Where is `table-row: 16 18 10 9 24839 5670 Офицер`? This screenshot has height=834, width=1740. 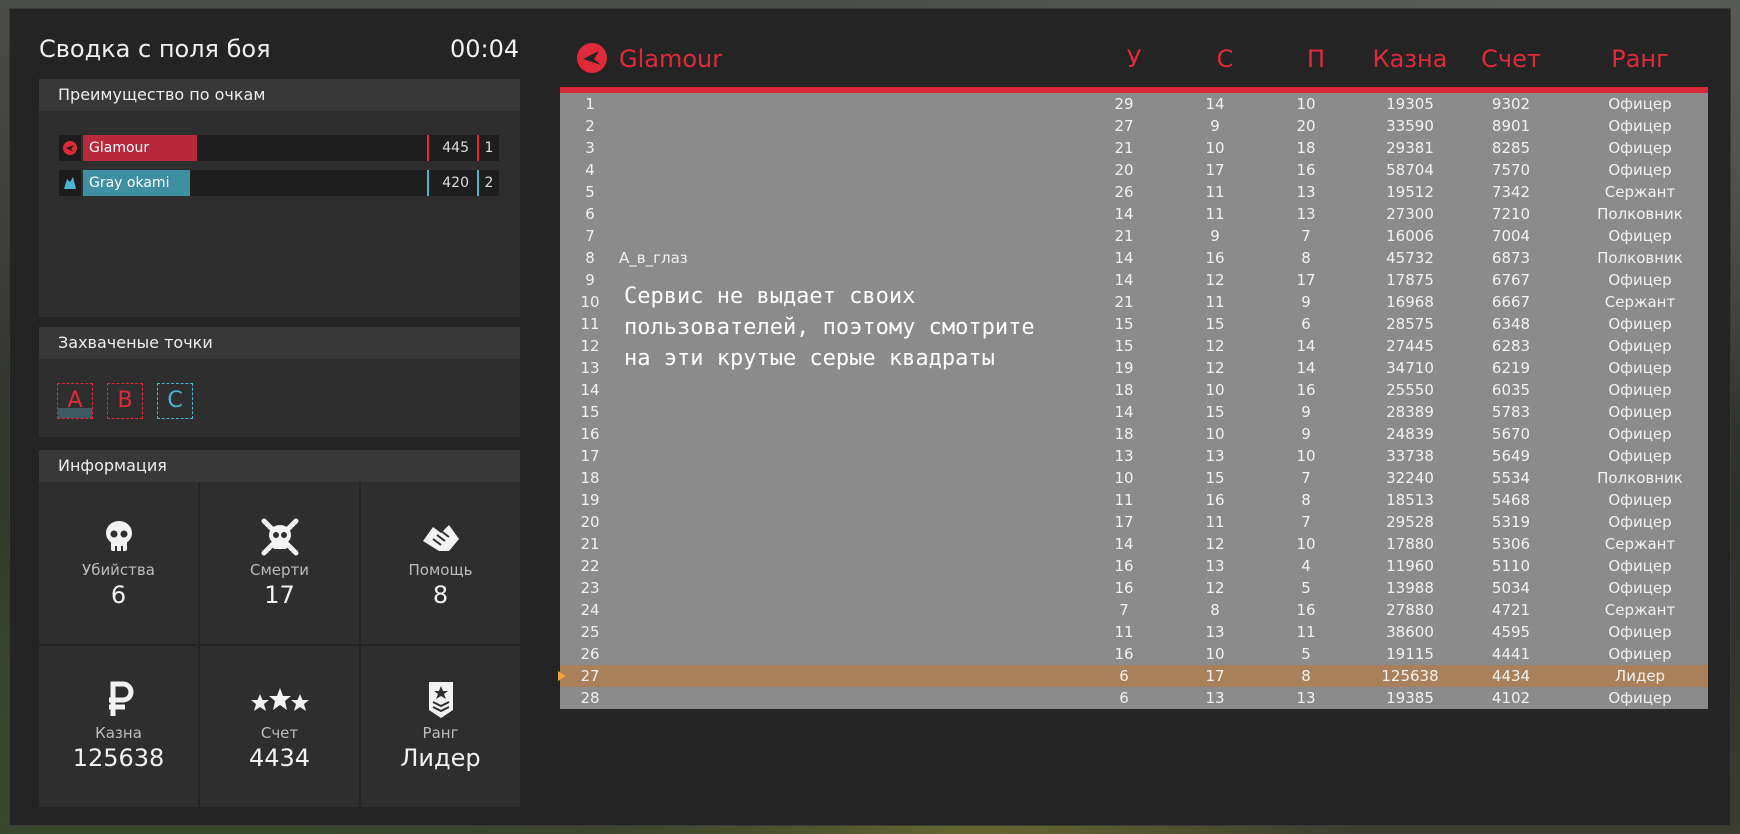
table-row: 16 18 10 9 24839 5670 Офицер is located at coordinates (1134, 434).